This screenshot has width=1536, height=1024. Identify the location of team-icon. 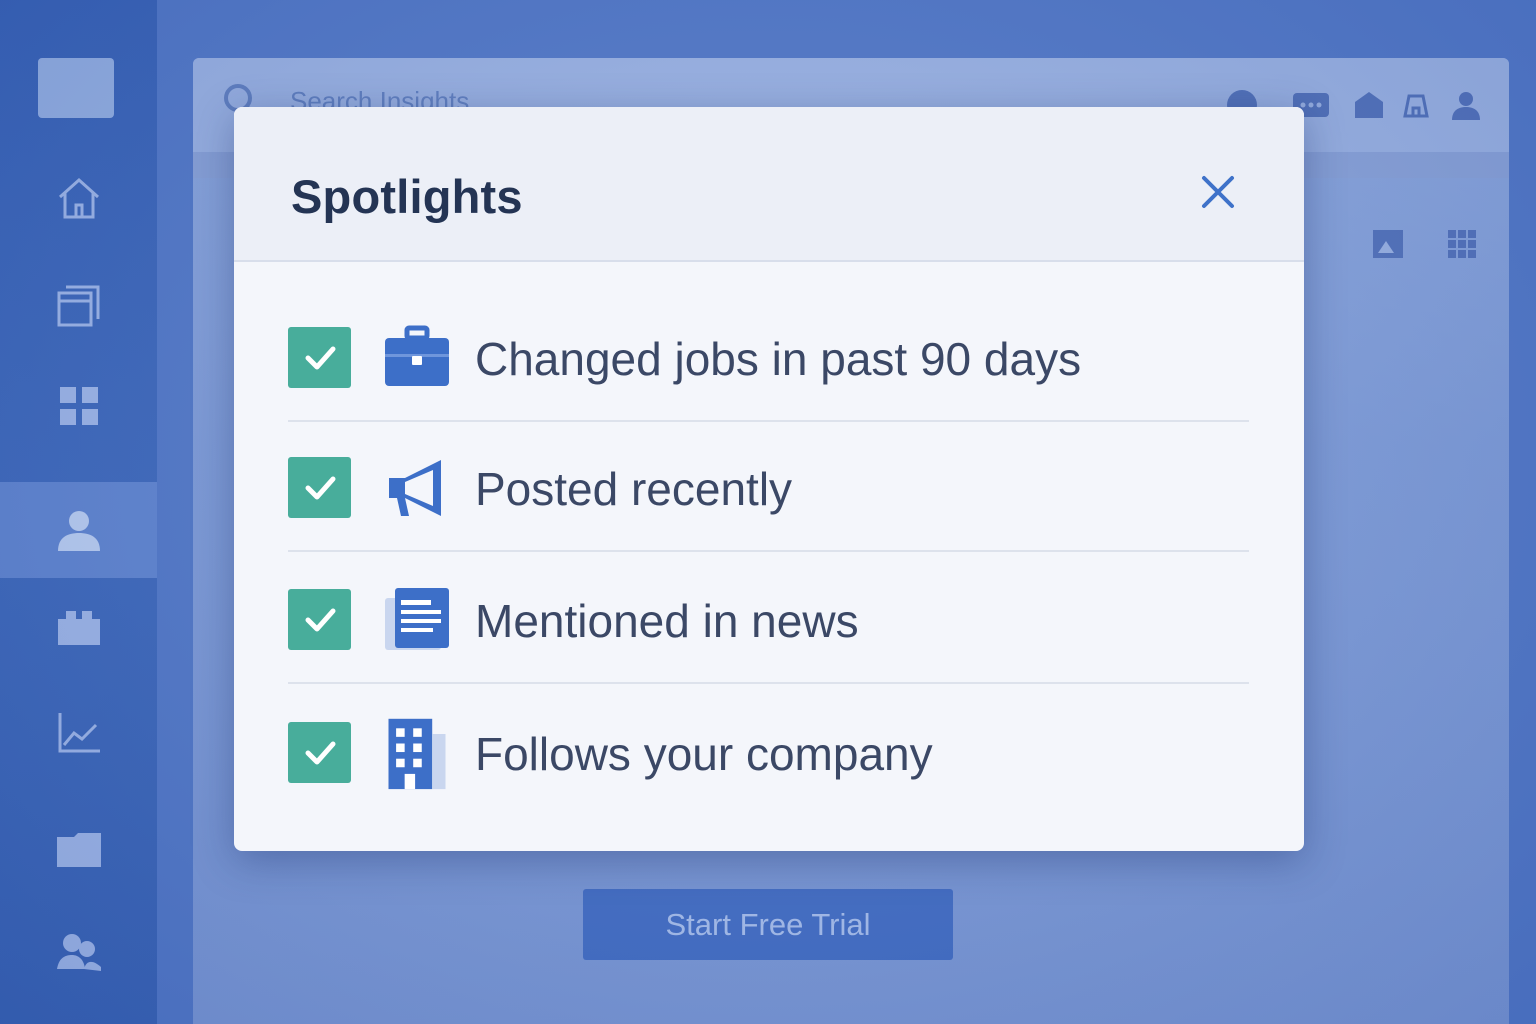
(78, 952).